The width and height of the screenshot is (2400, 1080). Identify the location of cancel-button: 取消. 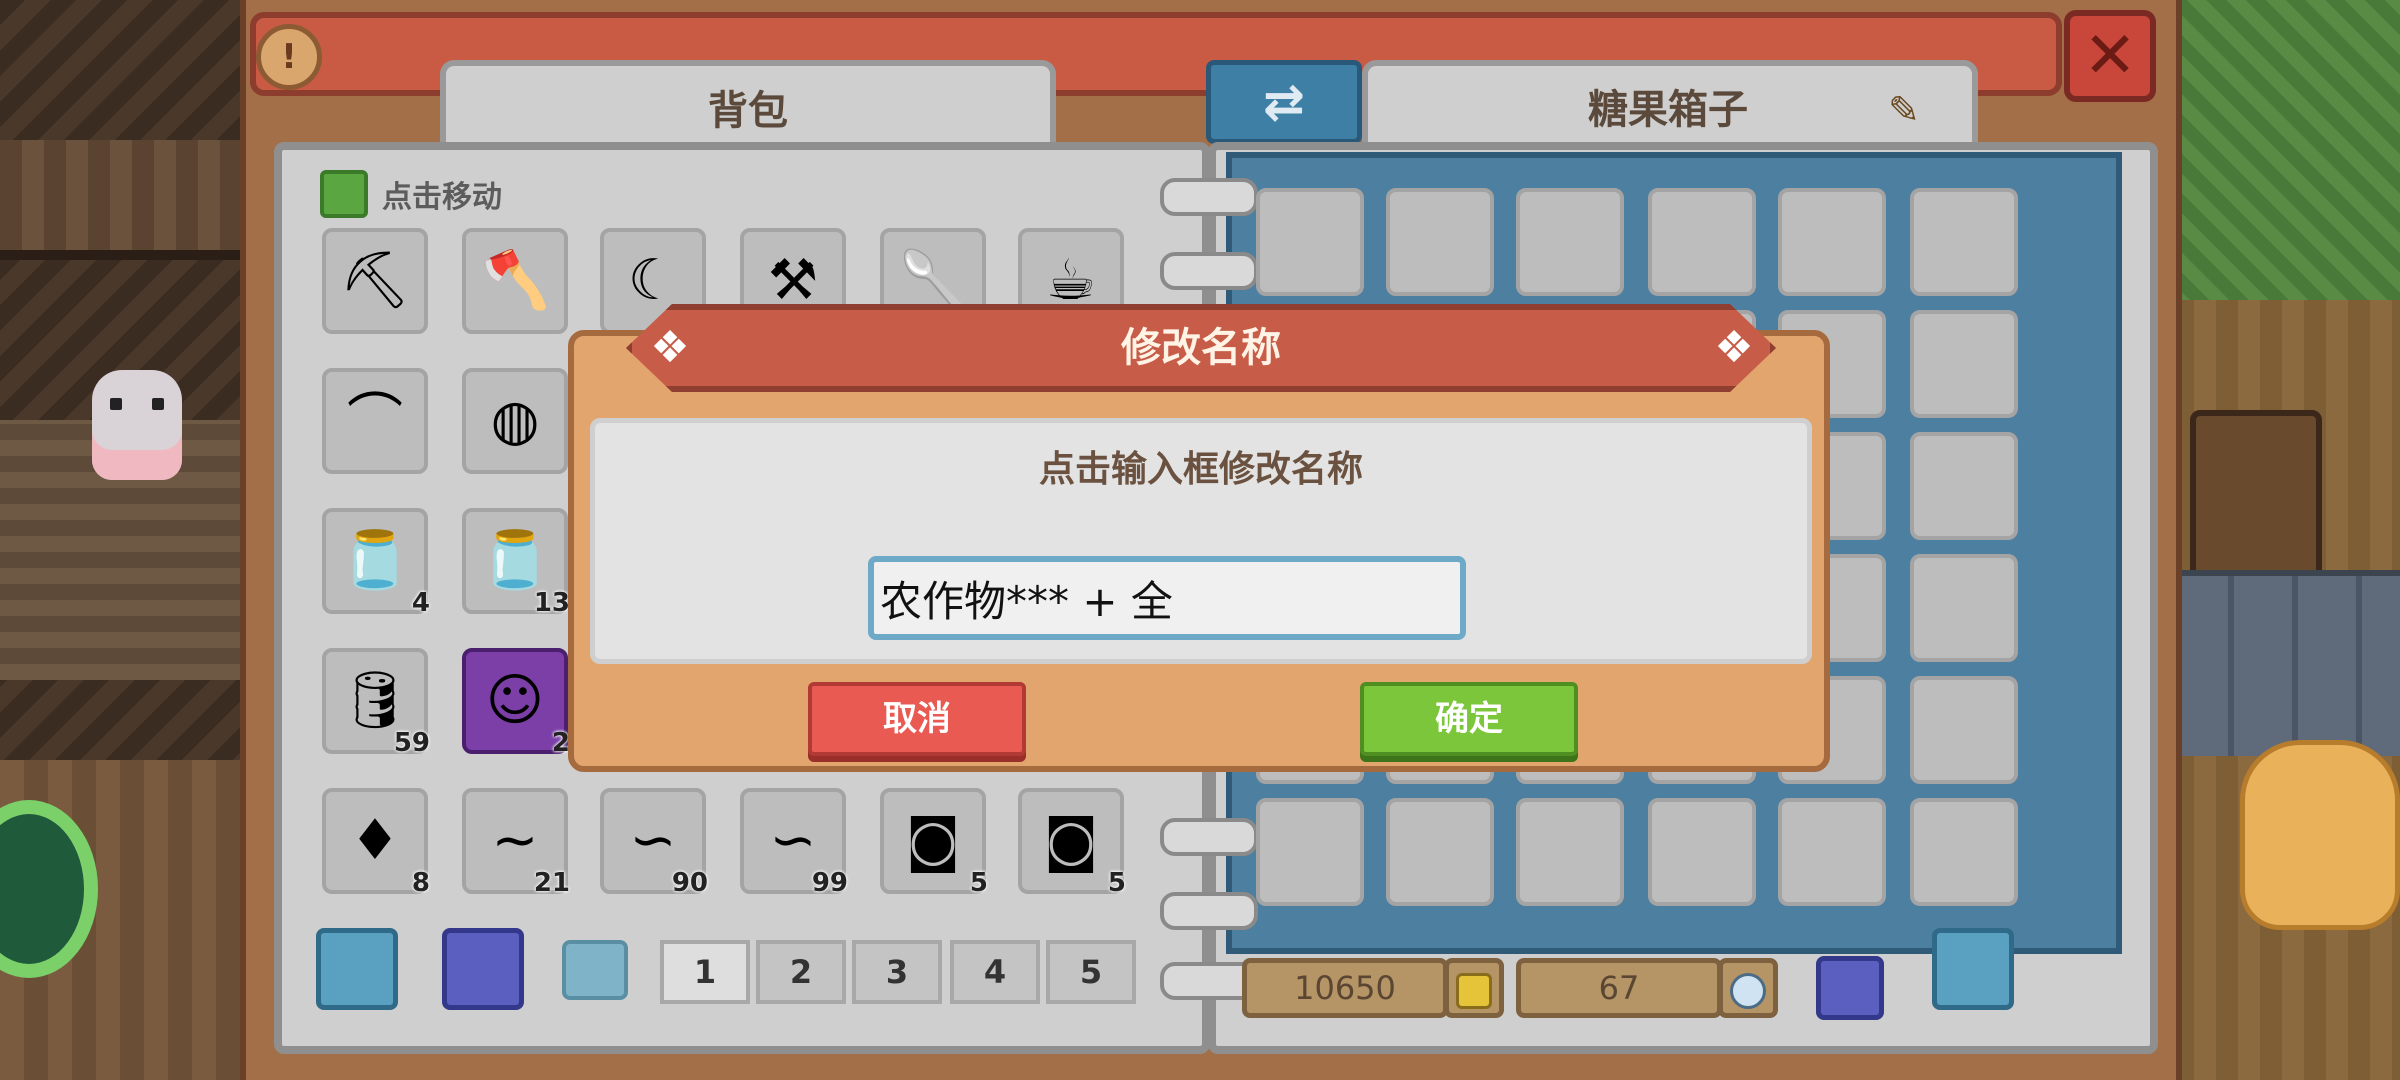
(917, 719).